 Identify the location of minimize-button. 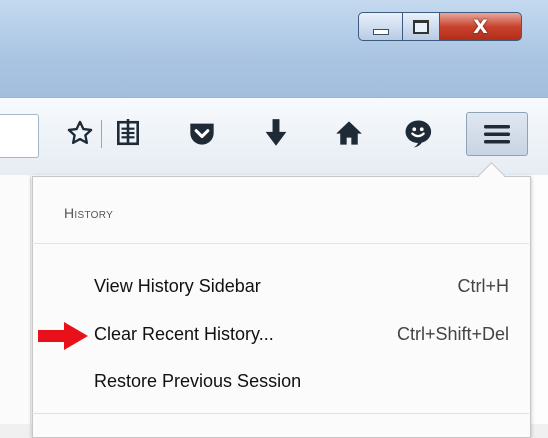
(380, 26).